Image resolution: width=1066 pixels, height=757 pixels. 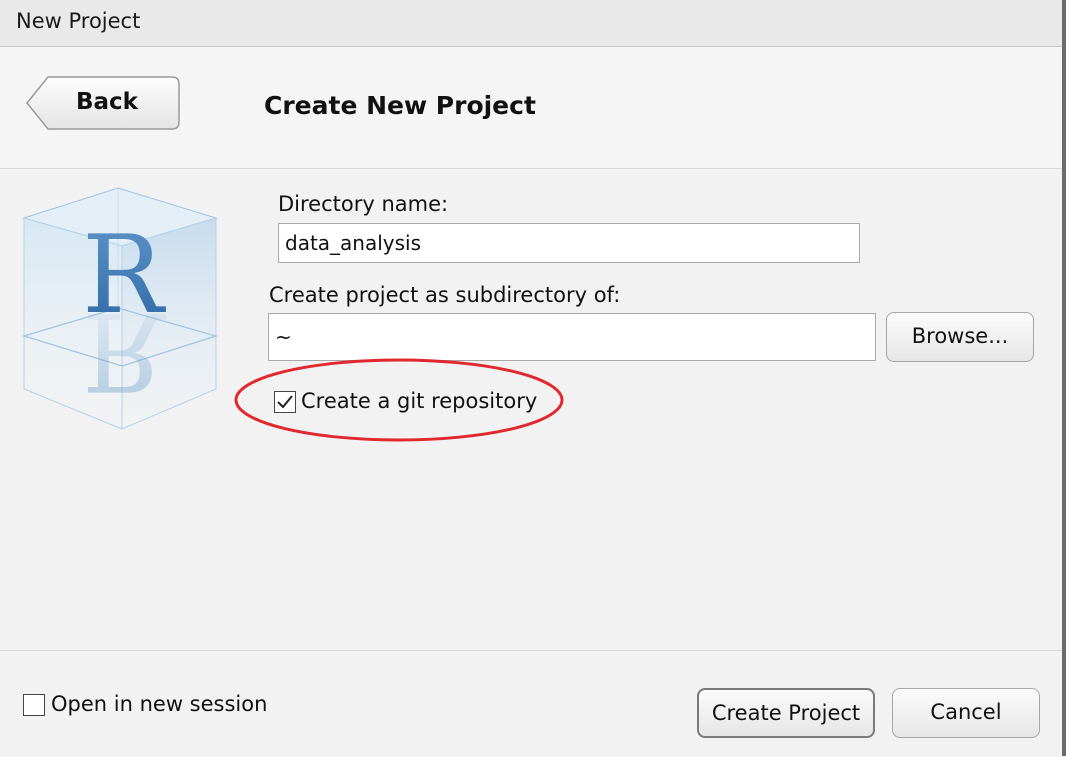 What do you see at coordinates (78, 21) in the screenshot?
I see `window-title: New Project` at bounding box center [78, 21].